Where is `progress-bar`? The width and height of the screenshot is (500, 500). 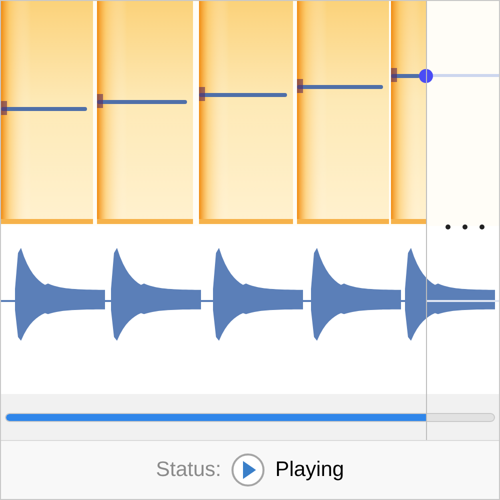
progress-bar is located at coordinates (250, 417).